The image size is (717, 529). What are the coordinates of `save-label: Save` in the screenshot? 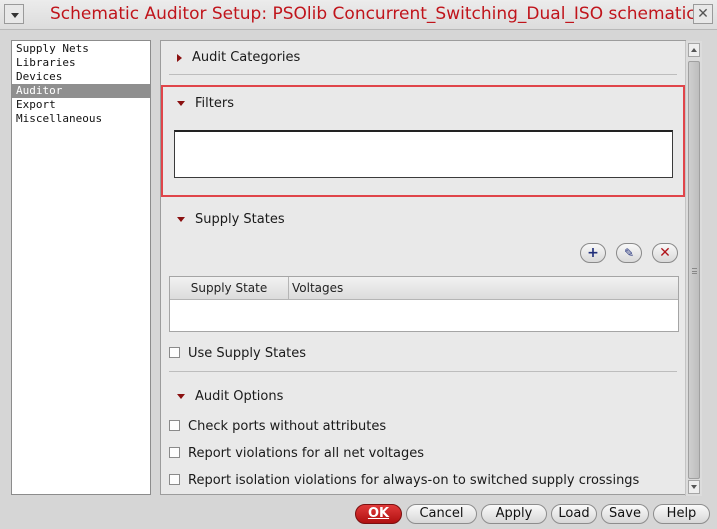 It's located at (625, 513).